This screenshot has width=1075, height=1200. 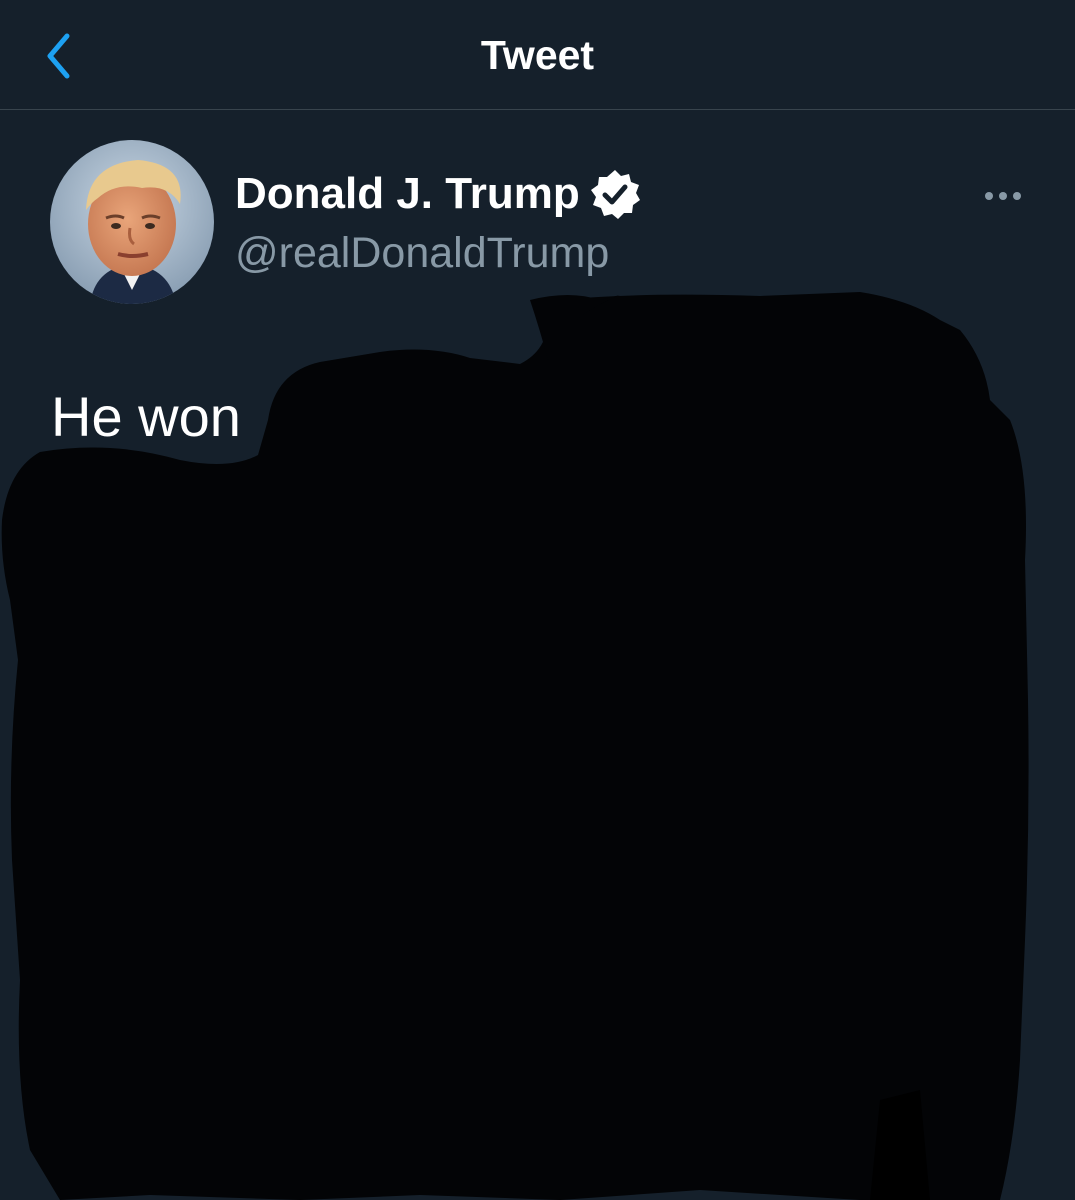 What do you see at coordinates (422, 253) in the screenshot?
I see `author-handle: @realDonaldTrump` at bounding box center [422, 253].